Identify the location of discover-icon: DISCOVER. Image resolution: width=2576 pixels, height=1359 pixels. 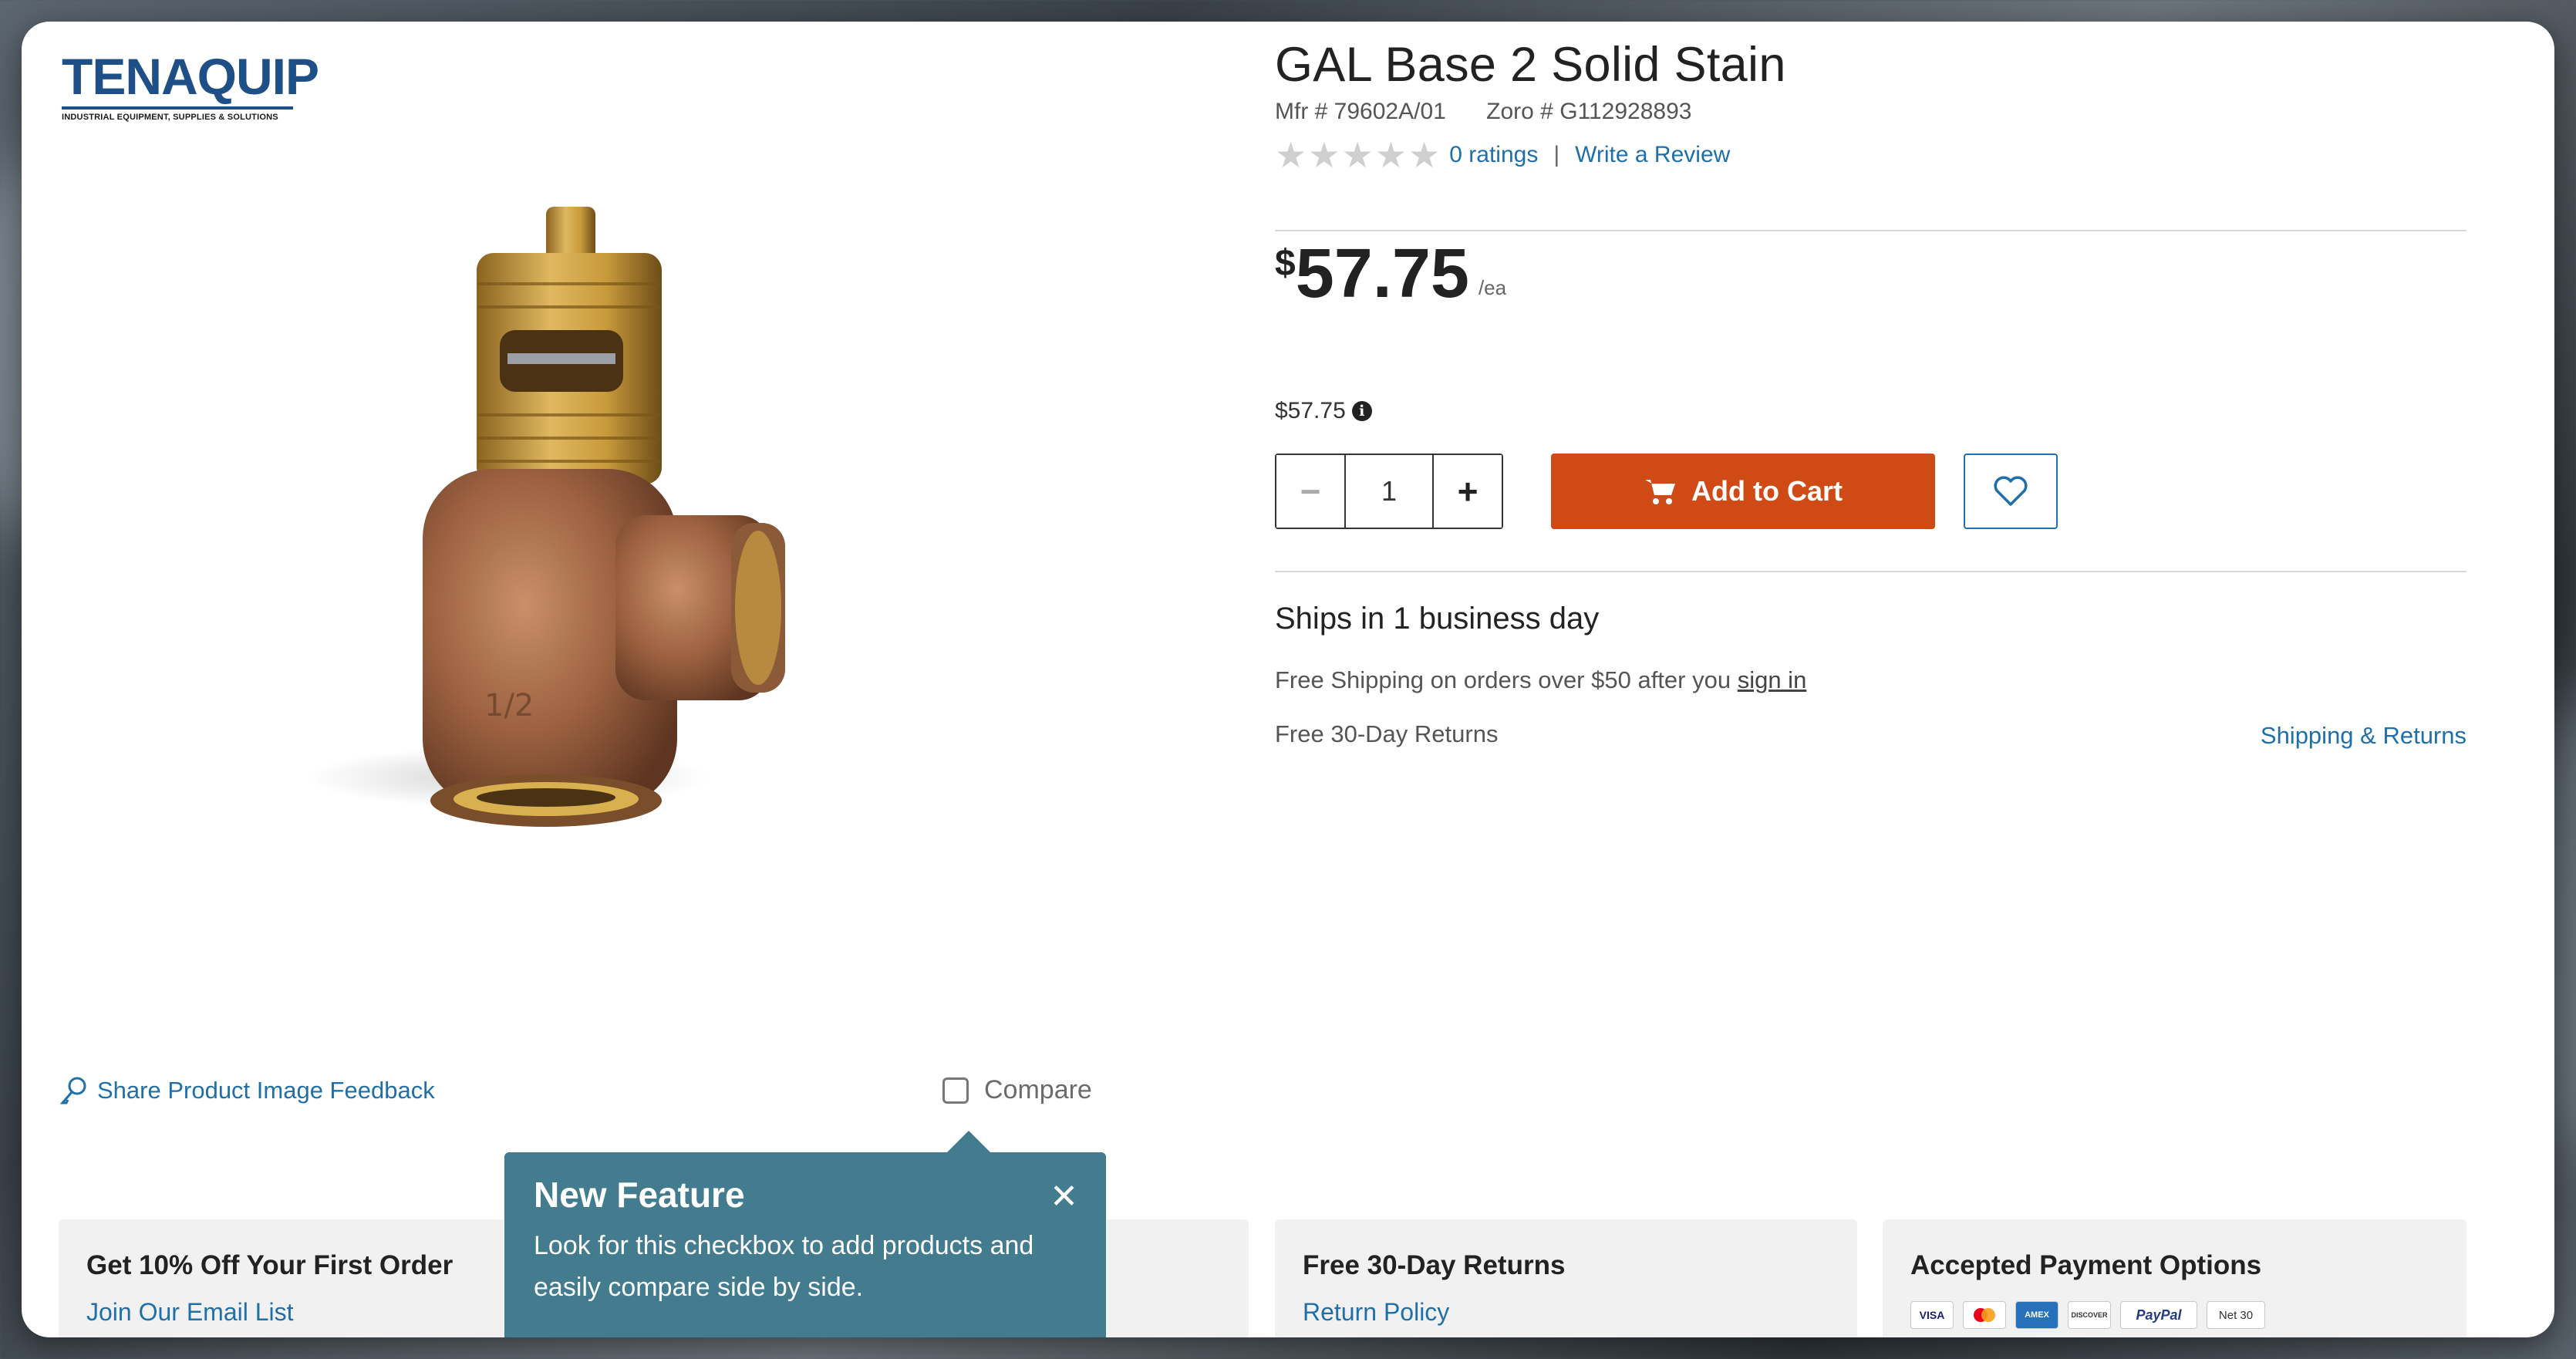
(2089, 1315).